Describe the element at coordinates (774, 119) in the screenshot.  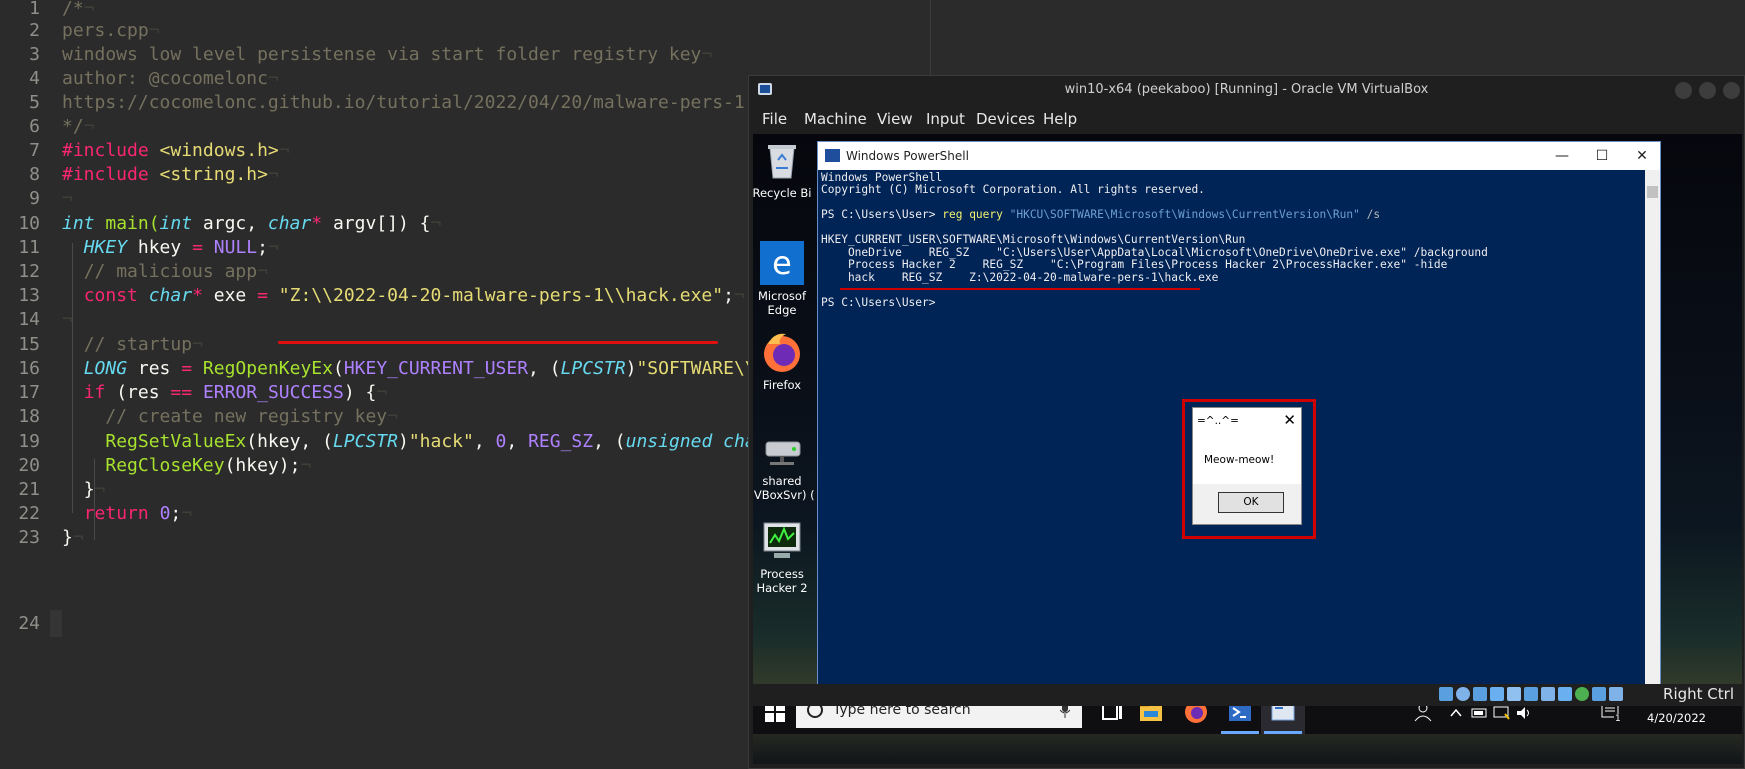
I see `menu-file: File` at that location.